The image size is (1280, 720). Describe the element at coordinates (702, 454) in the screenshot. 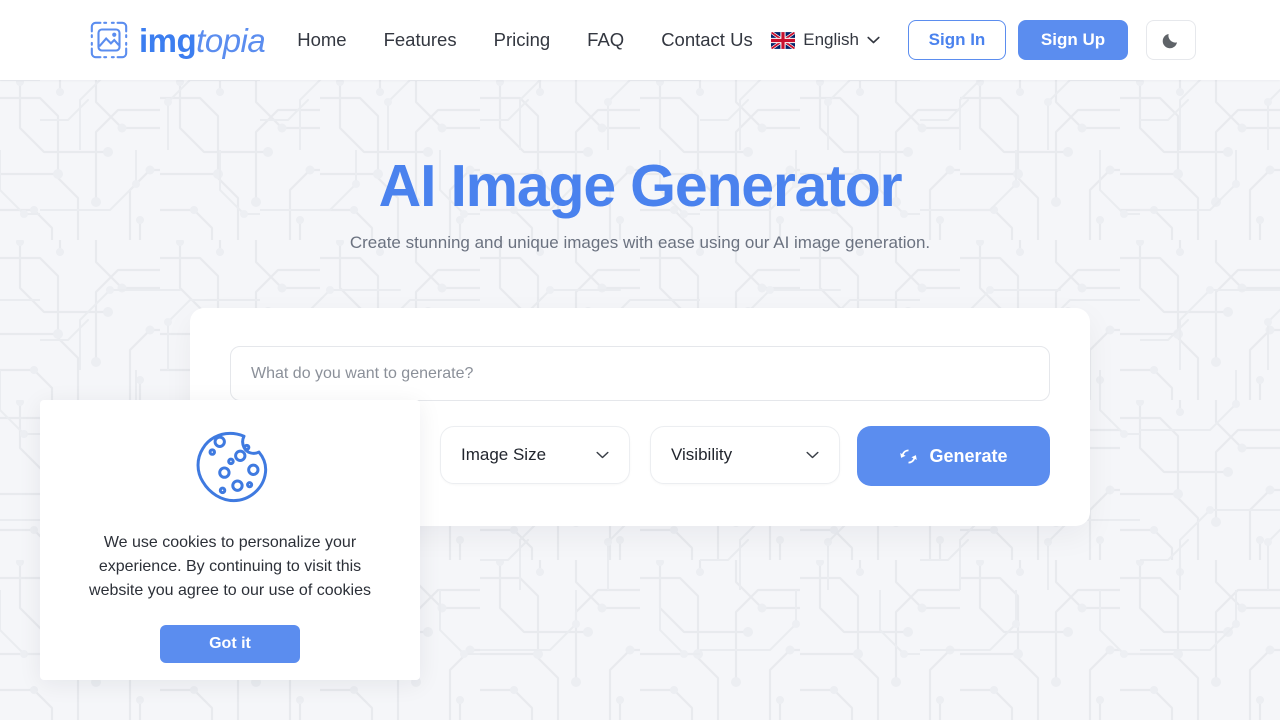

I see `visibility-select-label: Visibility` at that location.